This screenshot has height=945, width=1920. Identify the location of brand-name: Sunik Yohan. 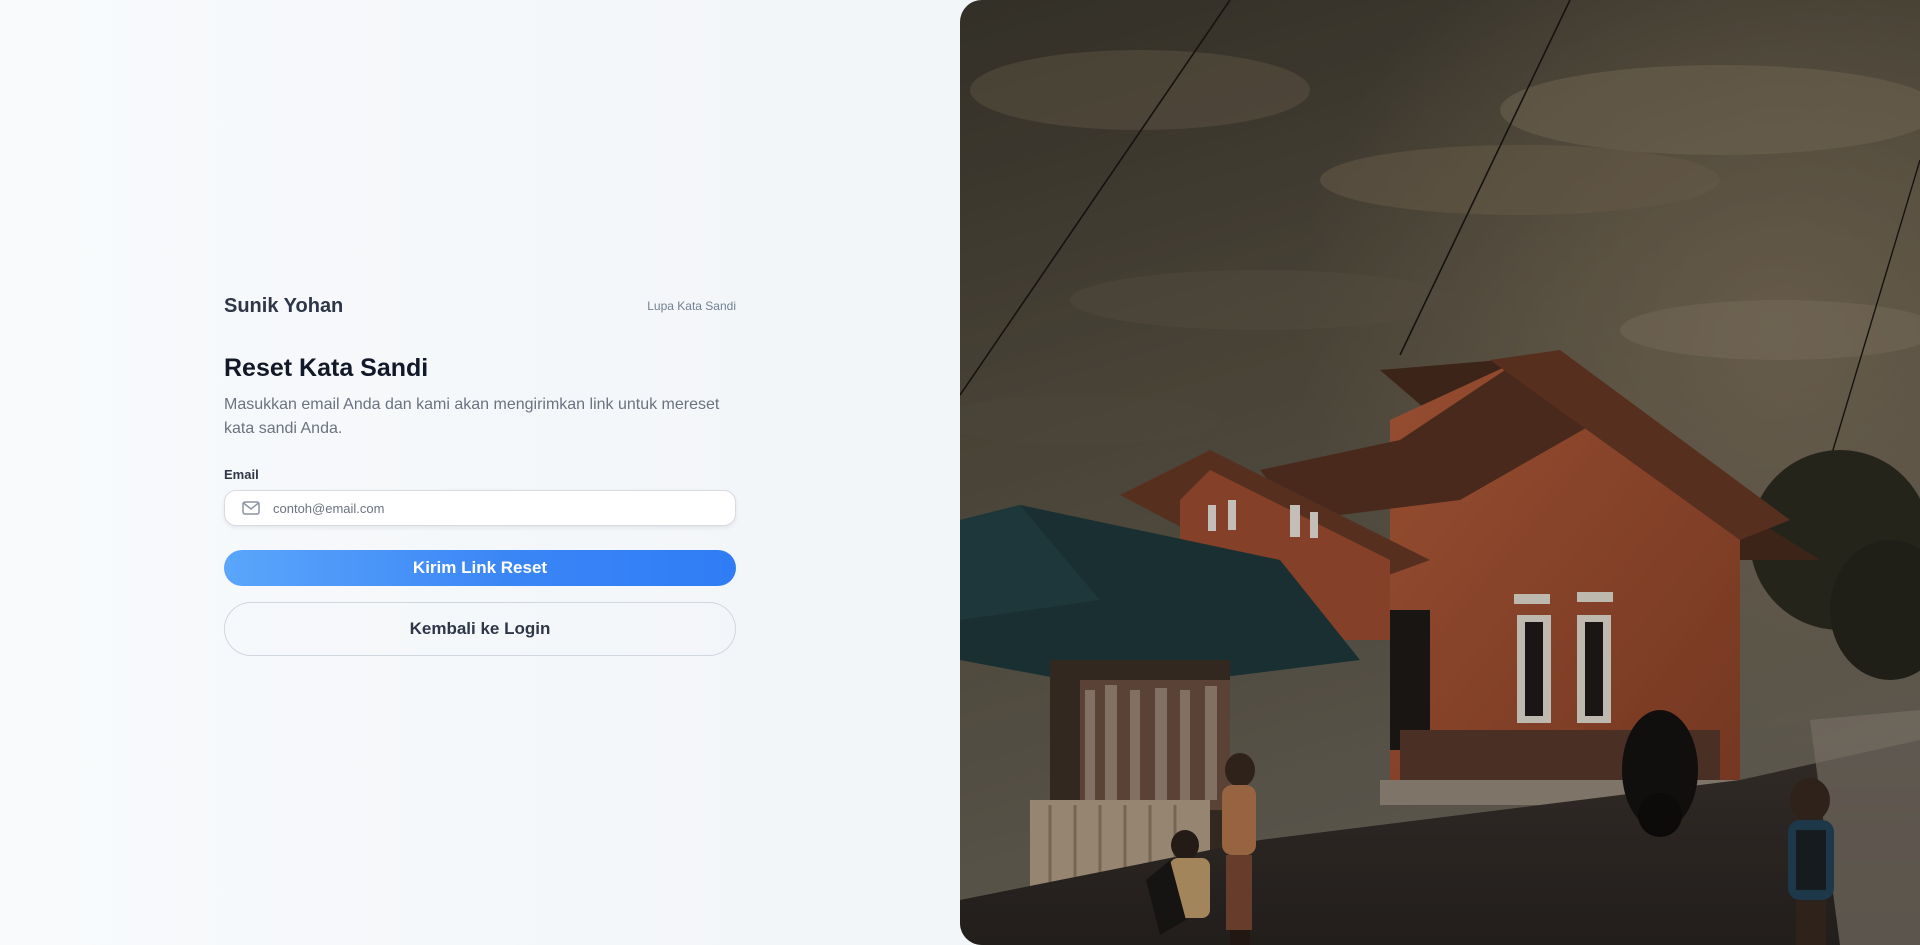
(284, 305).